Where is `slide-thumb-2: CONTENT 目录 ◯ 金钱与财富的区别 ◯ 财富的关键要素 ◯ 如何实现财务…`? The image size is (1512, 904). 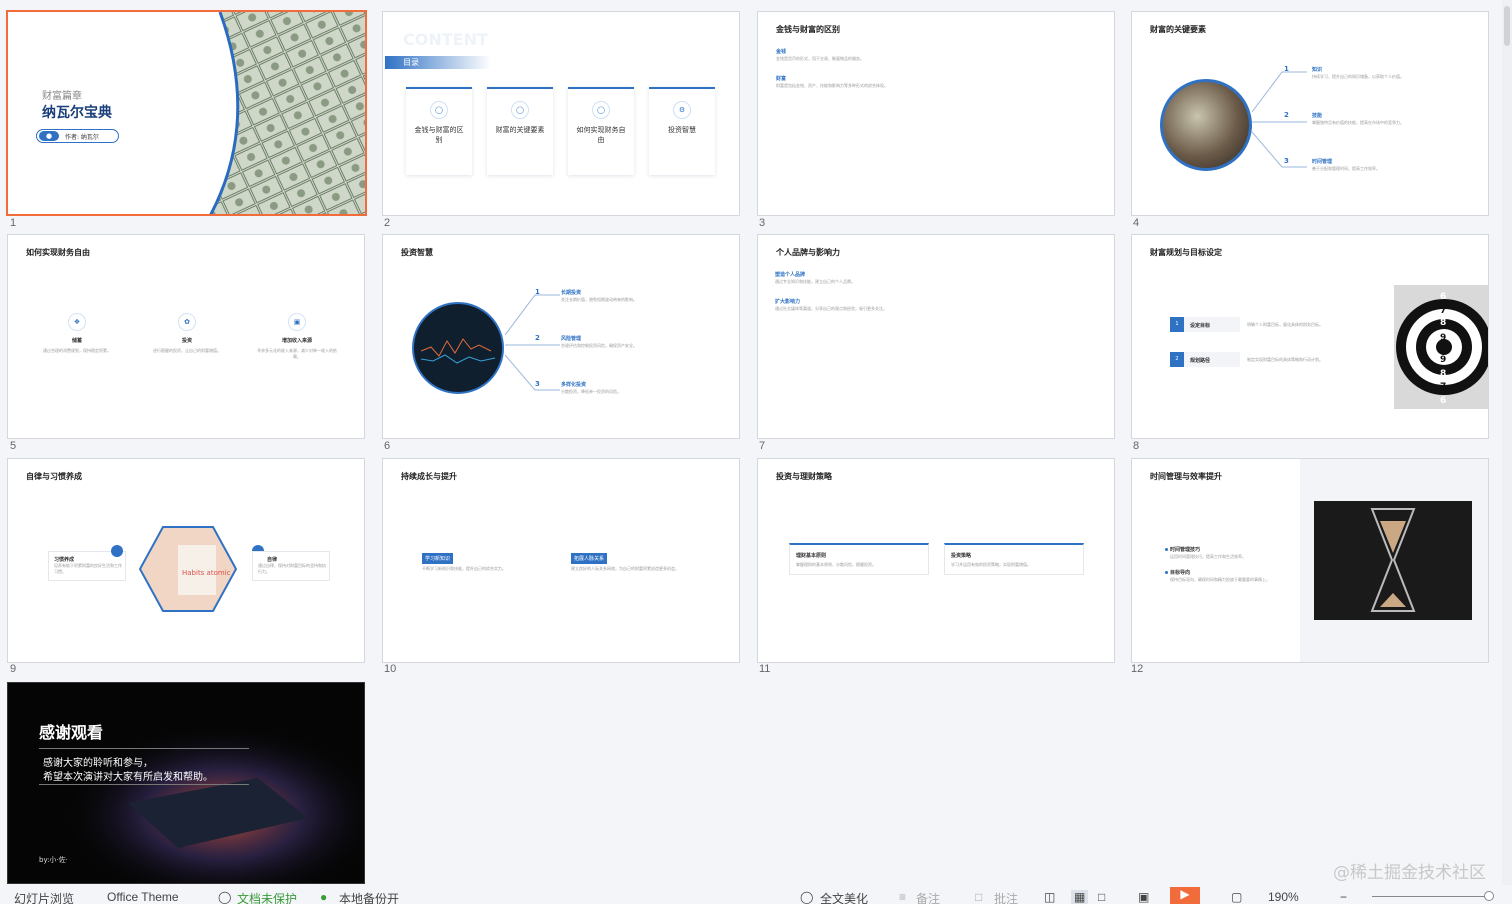 slide-thumb-2: CONTENT 目录 ◯ 金钱与财富的区别 ◯ 财富的关键要素 ◯ 如何实现财务… is located at coordinates (561, 113).